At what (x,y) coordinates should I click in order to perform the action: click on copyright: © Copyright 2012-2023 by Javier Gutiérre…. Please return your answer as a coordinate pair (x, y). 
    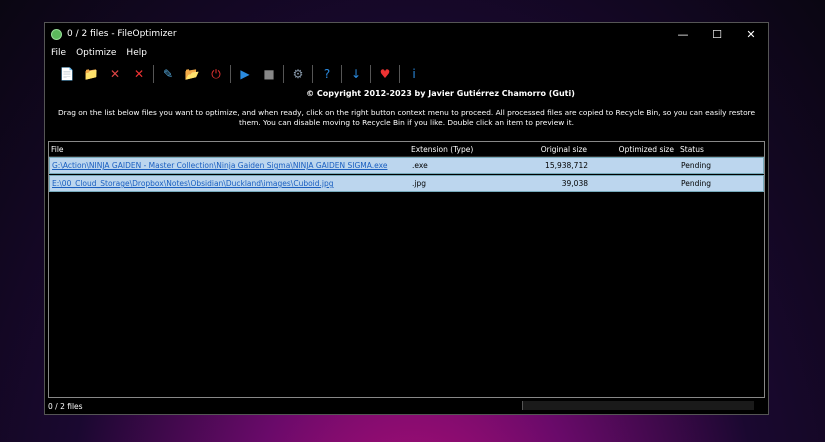
    Looking at the image, I should click on (440, 93).